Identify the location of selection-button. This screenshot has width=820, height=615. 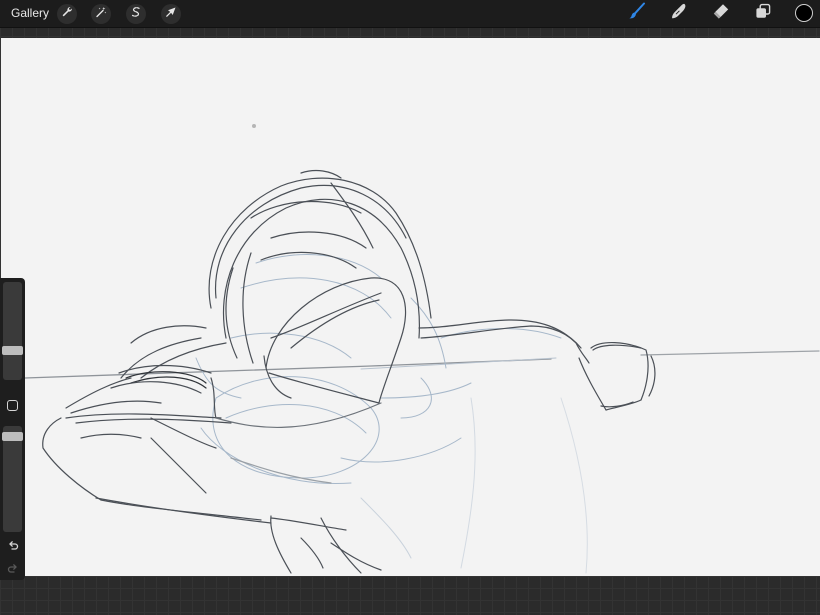
(136, 14).